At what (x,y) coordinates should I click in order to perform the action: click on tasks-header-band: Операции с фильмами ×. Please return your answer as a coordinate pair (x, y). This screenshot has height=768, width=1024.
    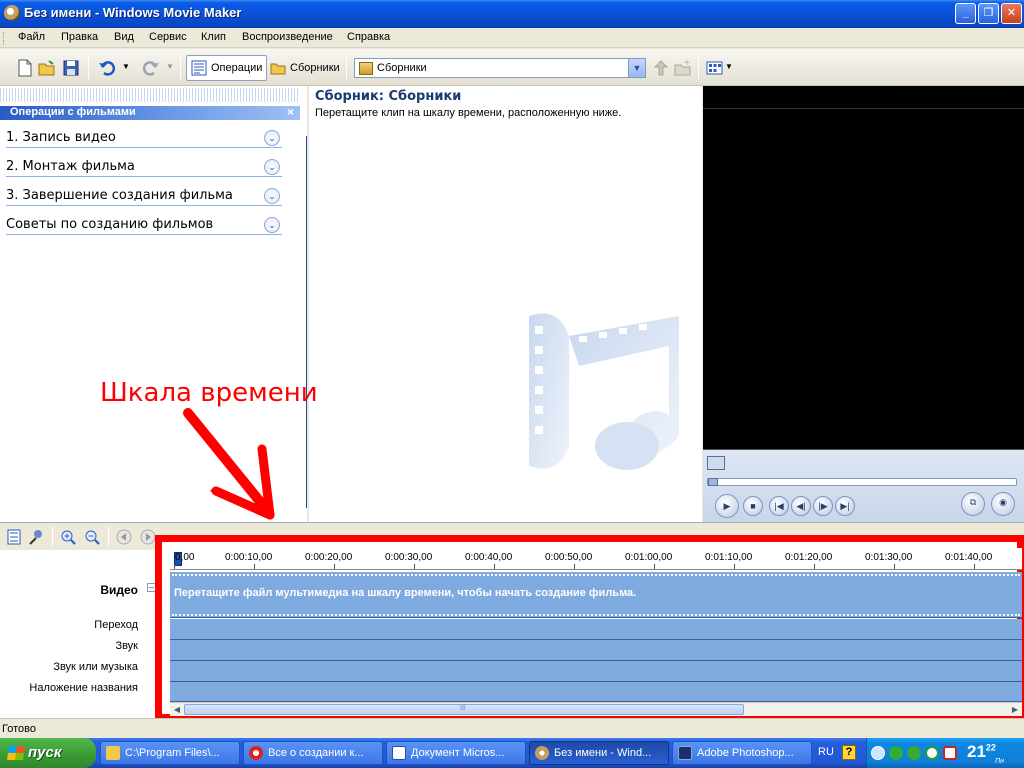
    Looking at the image, I should click on (150, 112).